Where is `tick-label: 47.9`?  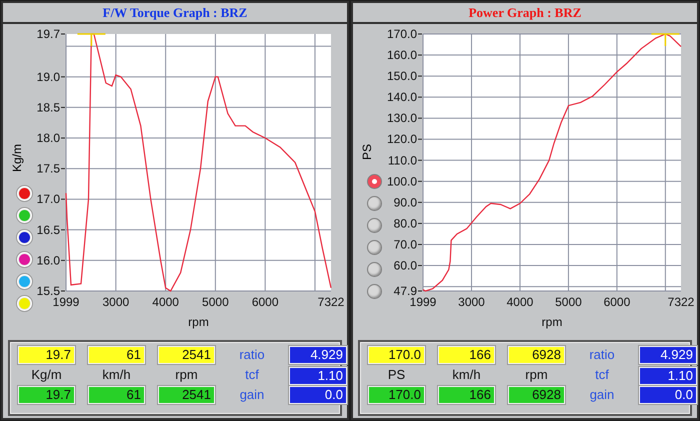
tick-label: 47.9 is located at coordinates (405, 291).